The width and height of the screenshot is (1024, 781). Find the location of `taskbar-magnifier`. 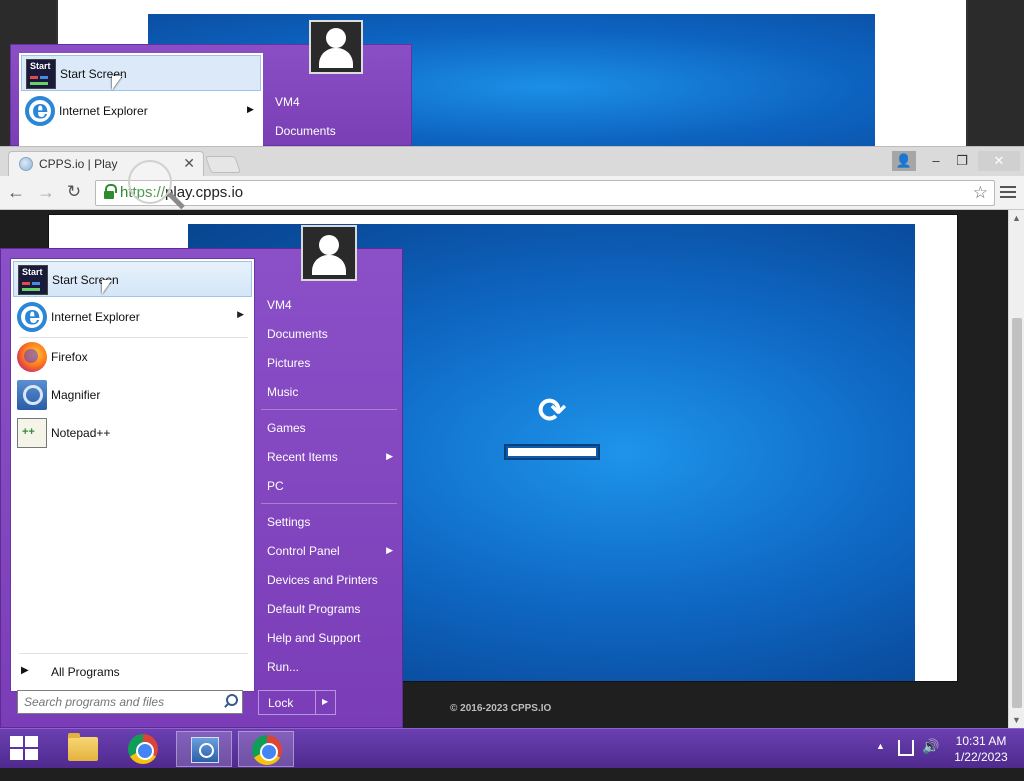

taskbar-magnifier is located at coordinates (204, 749).